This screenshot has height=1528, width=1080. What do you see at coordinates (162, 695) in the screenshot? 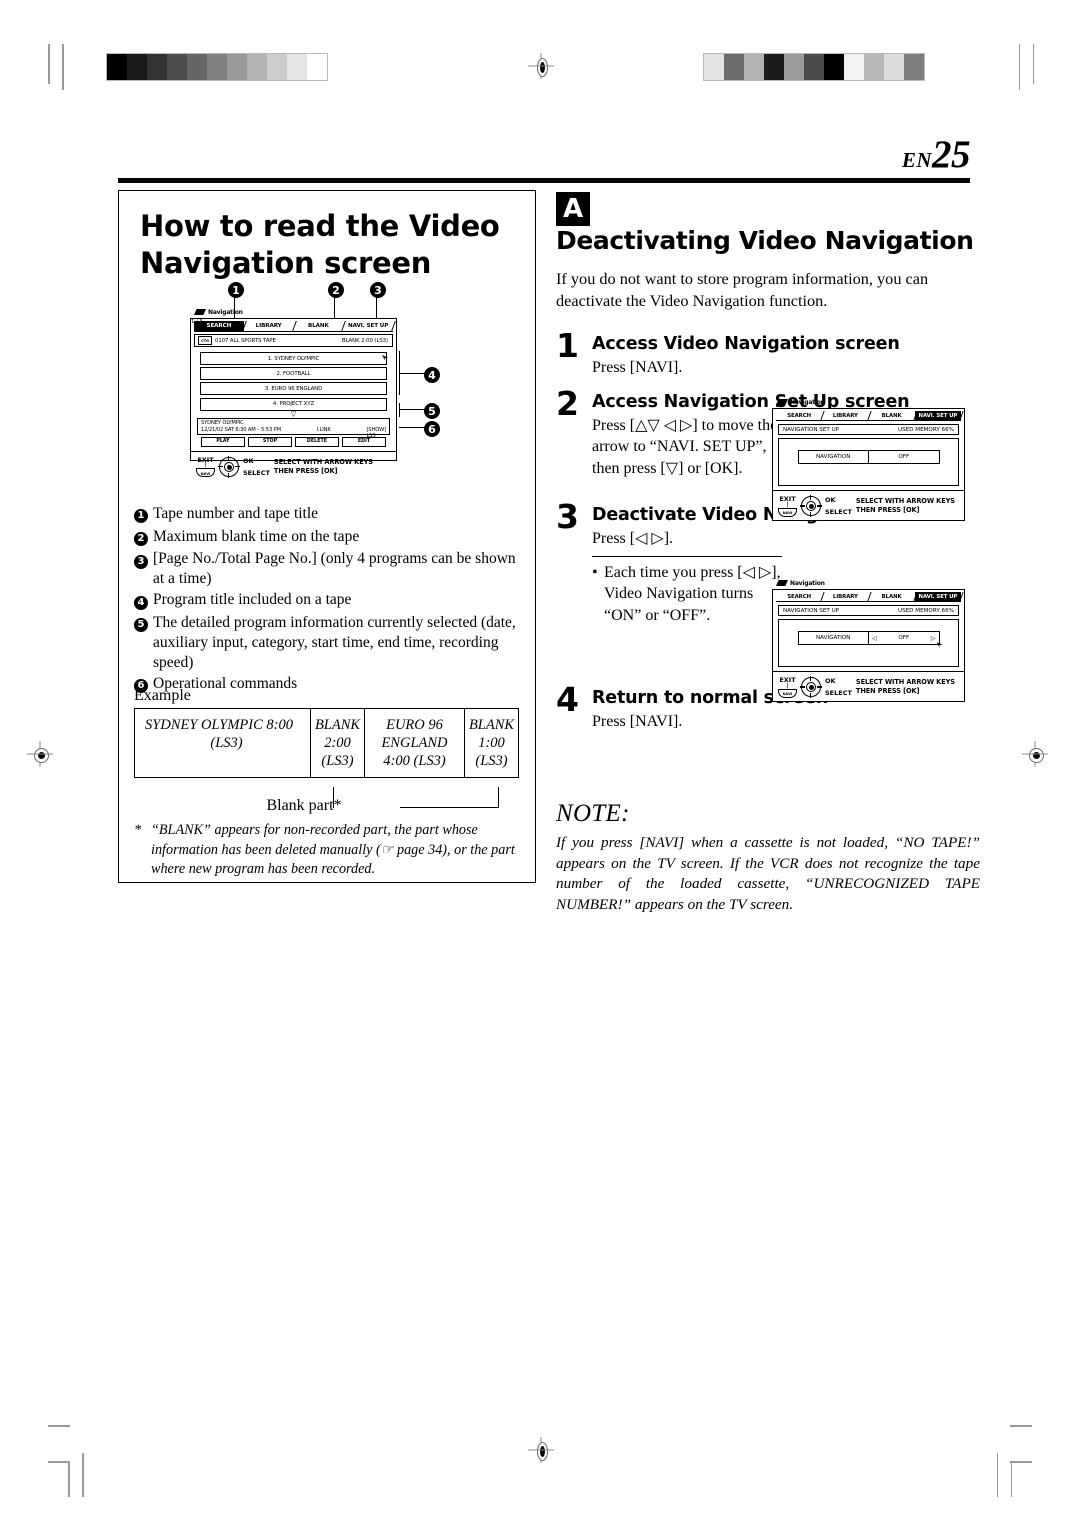
I see `example-label: Example` at bounding box center [162, 695].